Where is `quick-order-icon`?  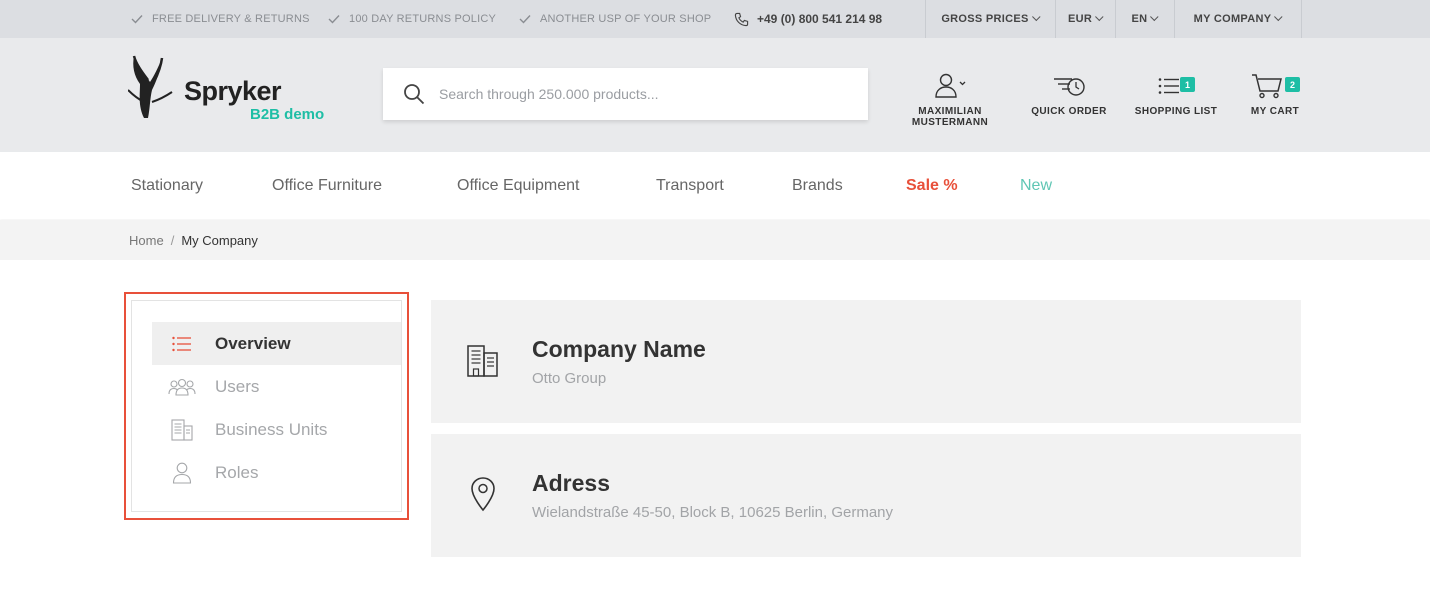 quick-order-icon is located at coordinates (1069, 87).